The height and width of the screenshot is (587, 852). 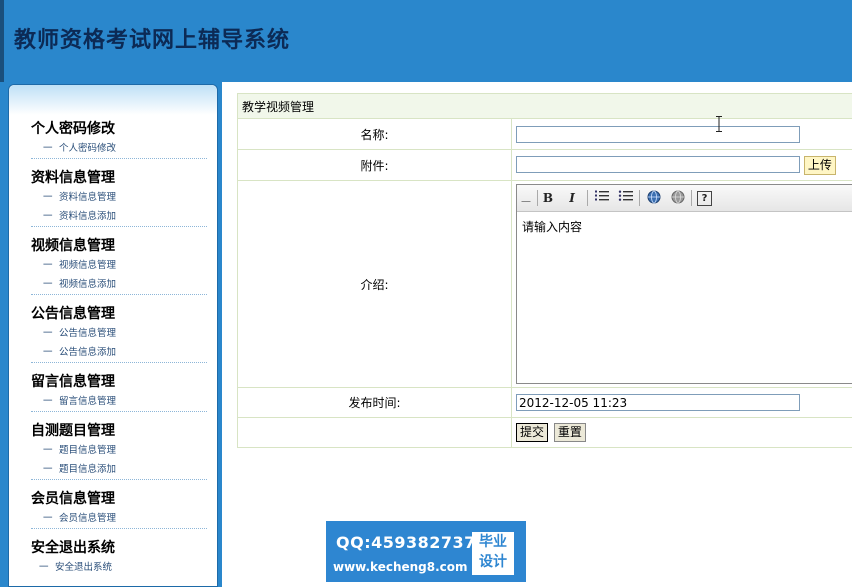 What do you see at coordinates (88, 401) in the screenshot?
I see `sidebar-item-label: 留言信息管理` at bounding box center [88, 401].